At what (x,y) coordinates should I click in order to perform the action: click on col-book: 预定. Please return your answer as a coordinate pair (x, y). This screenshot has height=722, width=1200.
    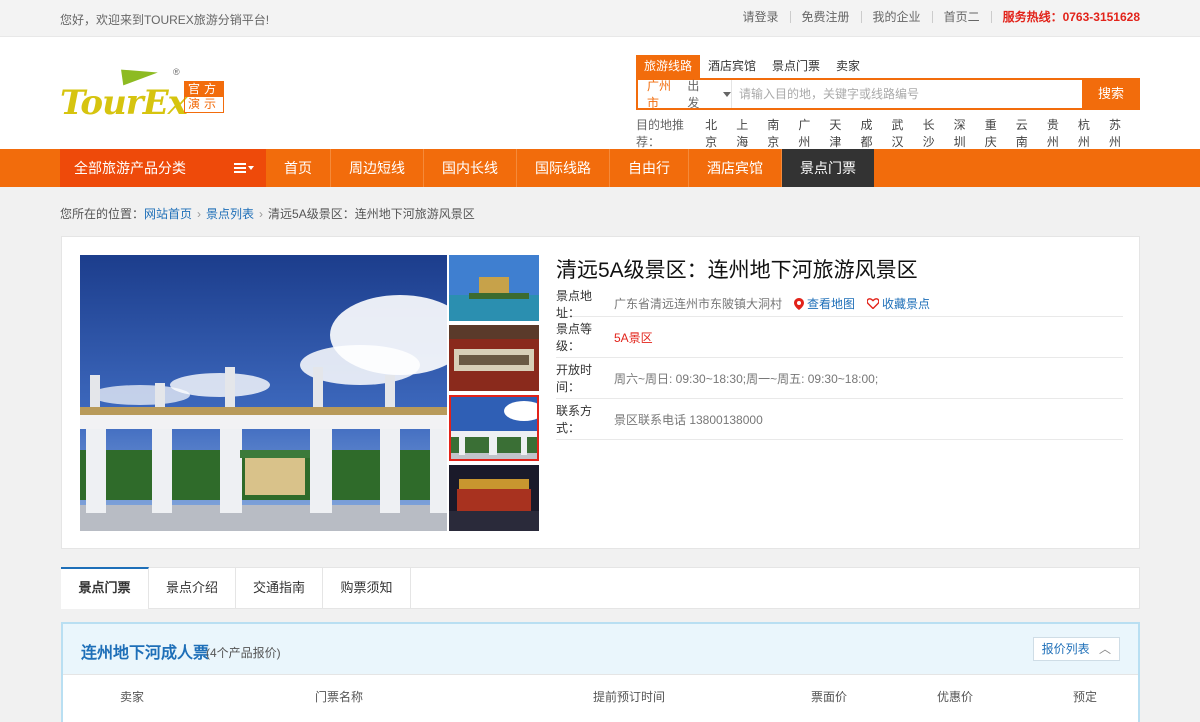
    Looking at the image, I should click on (1085, 697).